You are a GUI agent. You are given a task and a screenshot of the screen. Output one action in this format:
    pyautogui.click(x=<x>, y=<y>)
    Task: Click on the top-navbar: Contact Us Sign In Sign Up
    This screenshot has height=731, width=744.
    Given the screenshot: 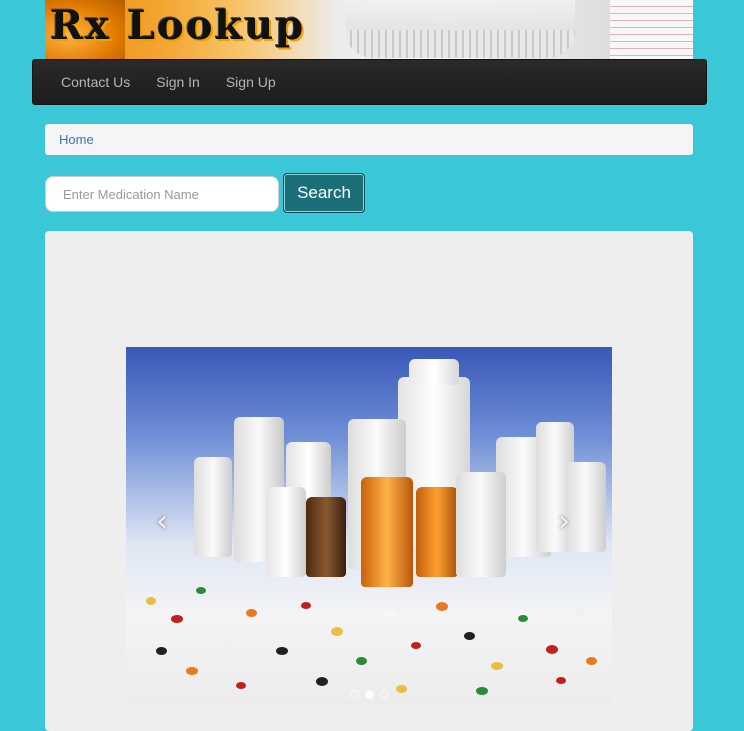 What is the action you would take?
    pyautogui.click(x=369, y=82)
    